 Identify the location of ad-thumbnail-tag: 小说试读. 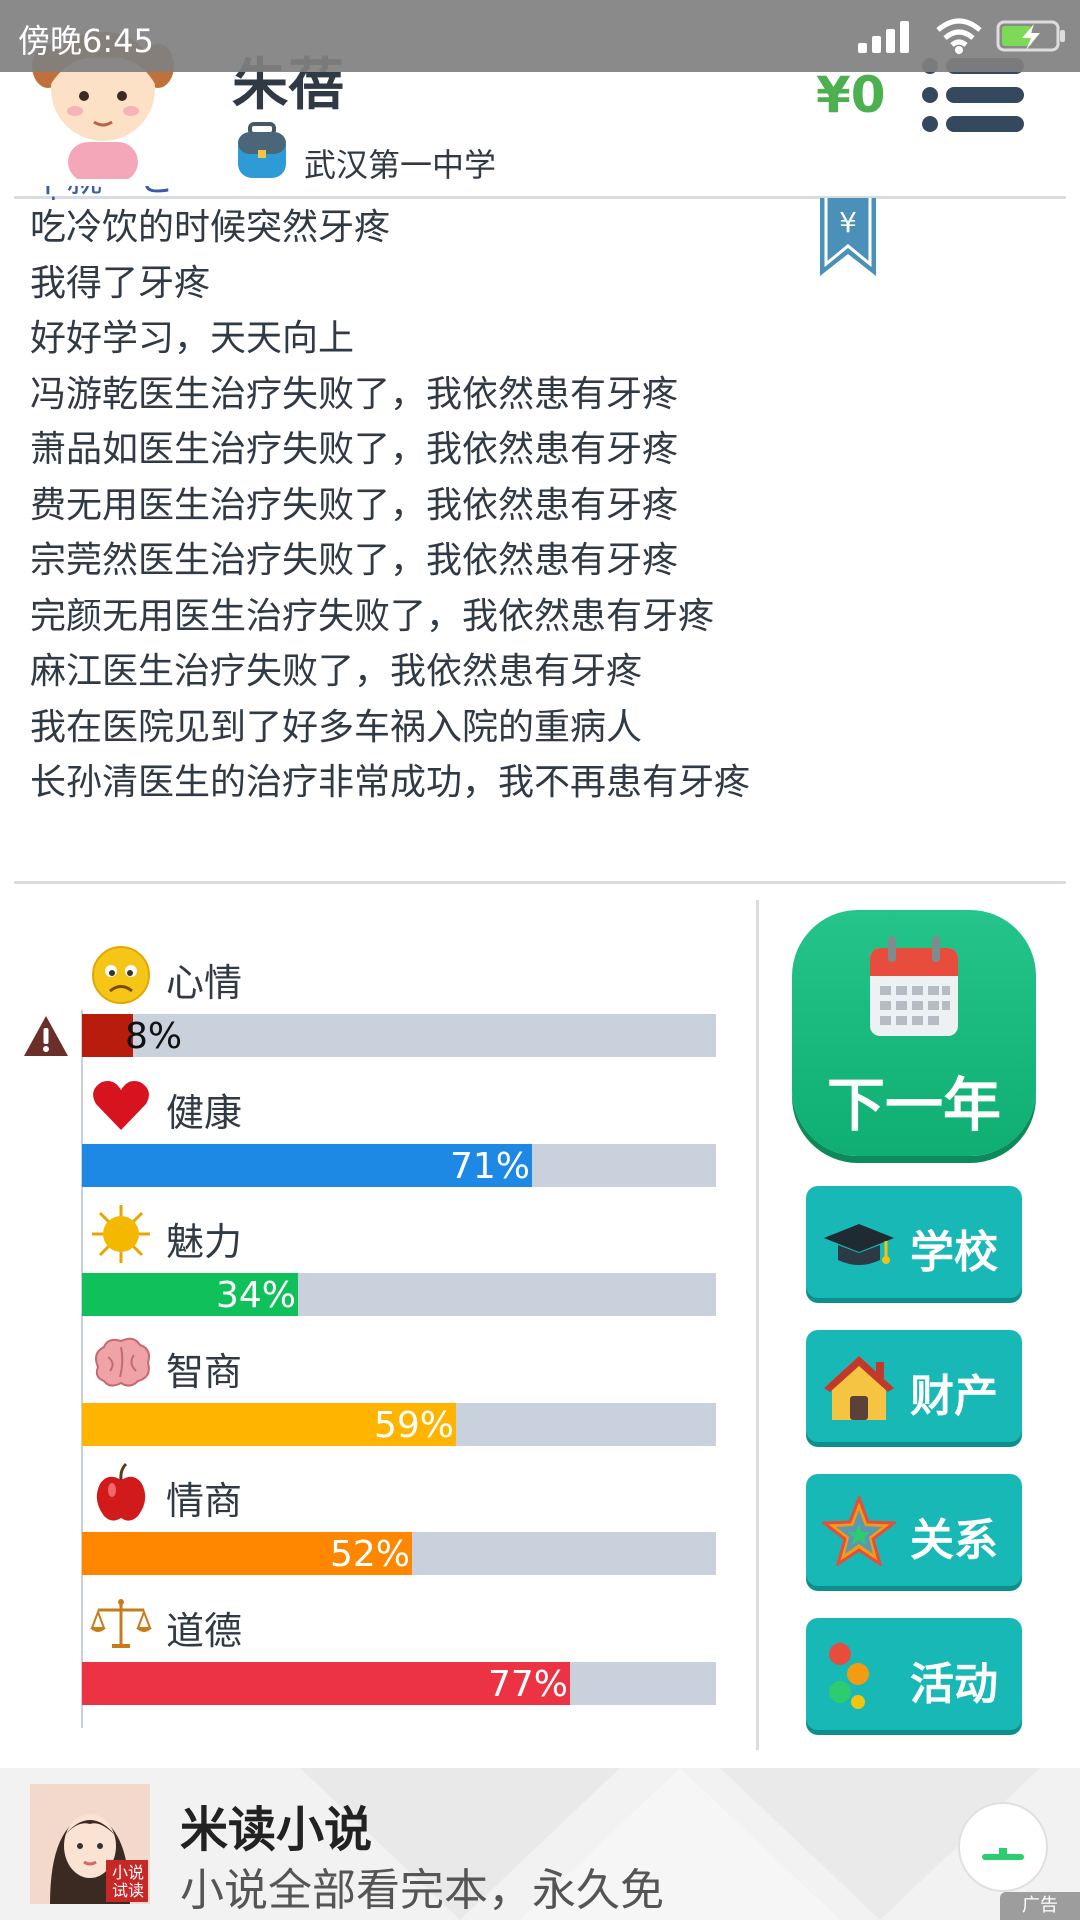
(127, 1881).